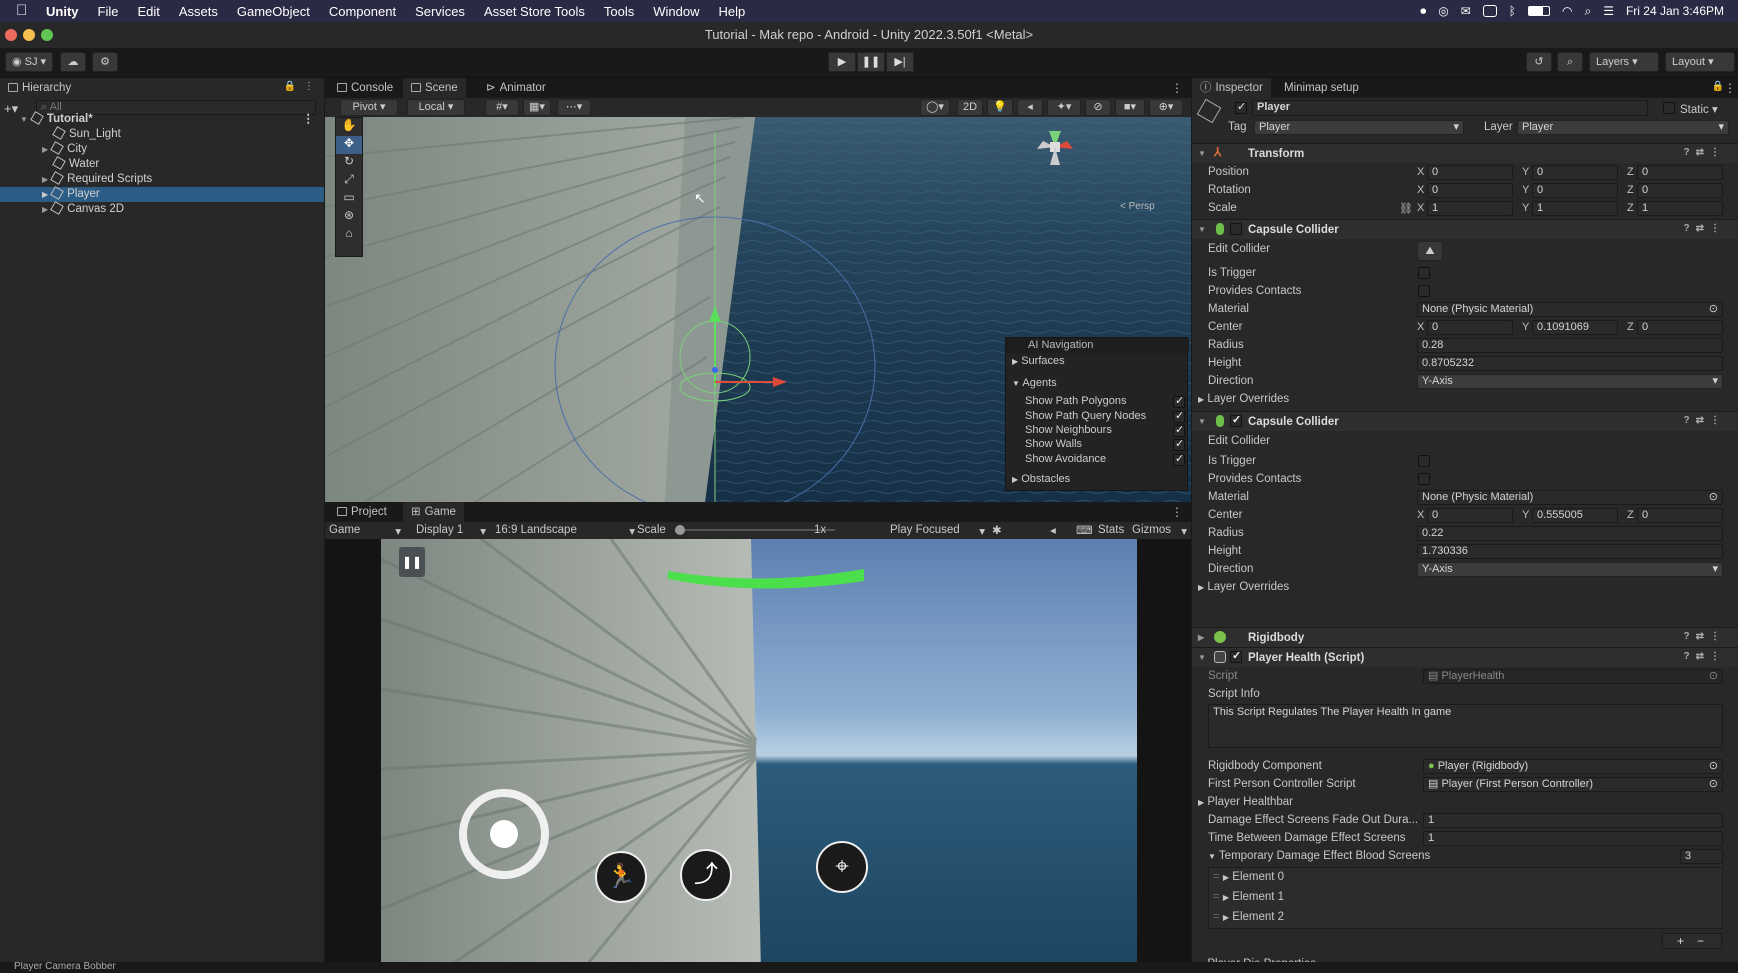 The width and height of the screenshot is (1738, 973). I want to click on time-between-field: 1, so click(1573, 838).